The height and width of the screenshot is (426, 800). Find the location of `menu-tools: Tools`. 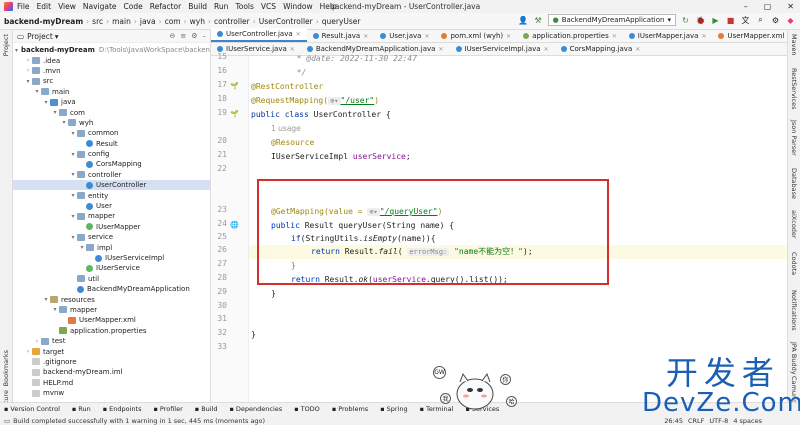

menu-tools: Tools is located at coordinates (244, 6).